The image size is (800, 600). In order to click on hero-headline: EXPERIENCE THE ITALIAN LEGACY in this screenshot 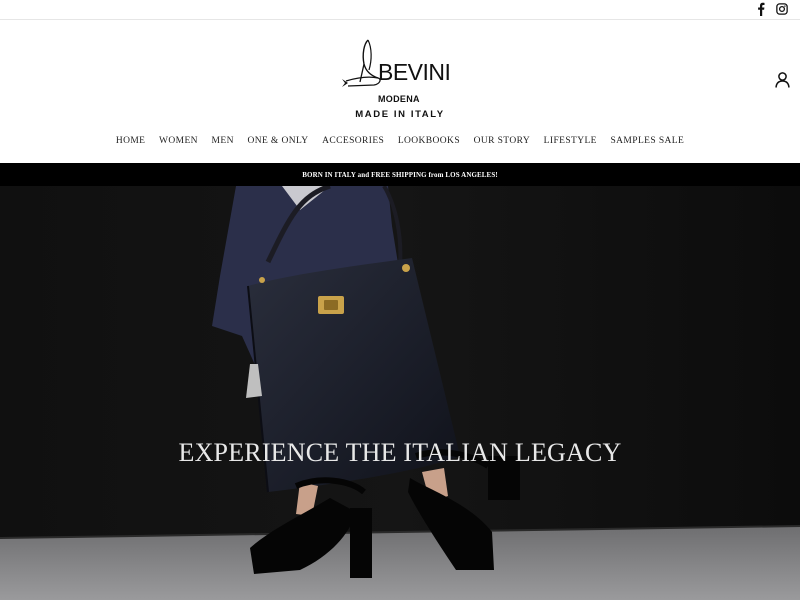, I will do `click(400, 452)`.